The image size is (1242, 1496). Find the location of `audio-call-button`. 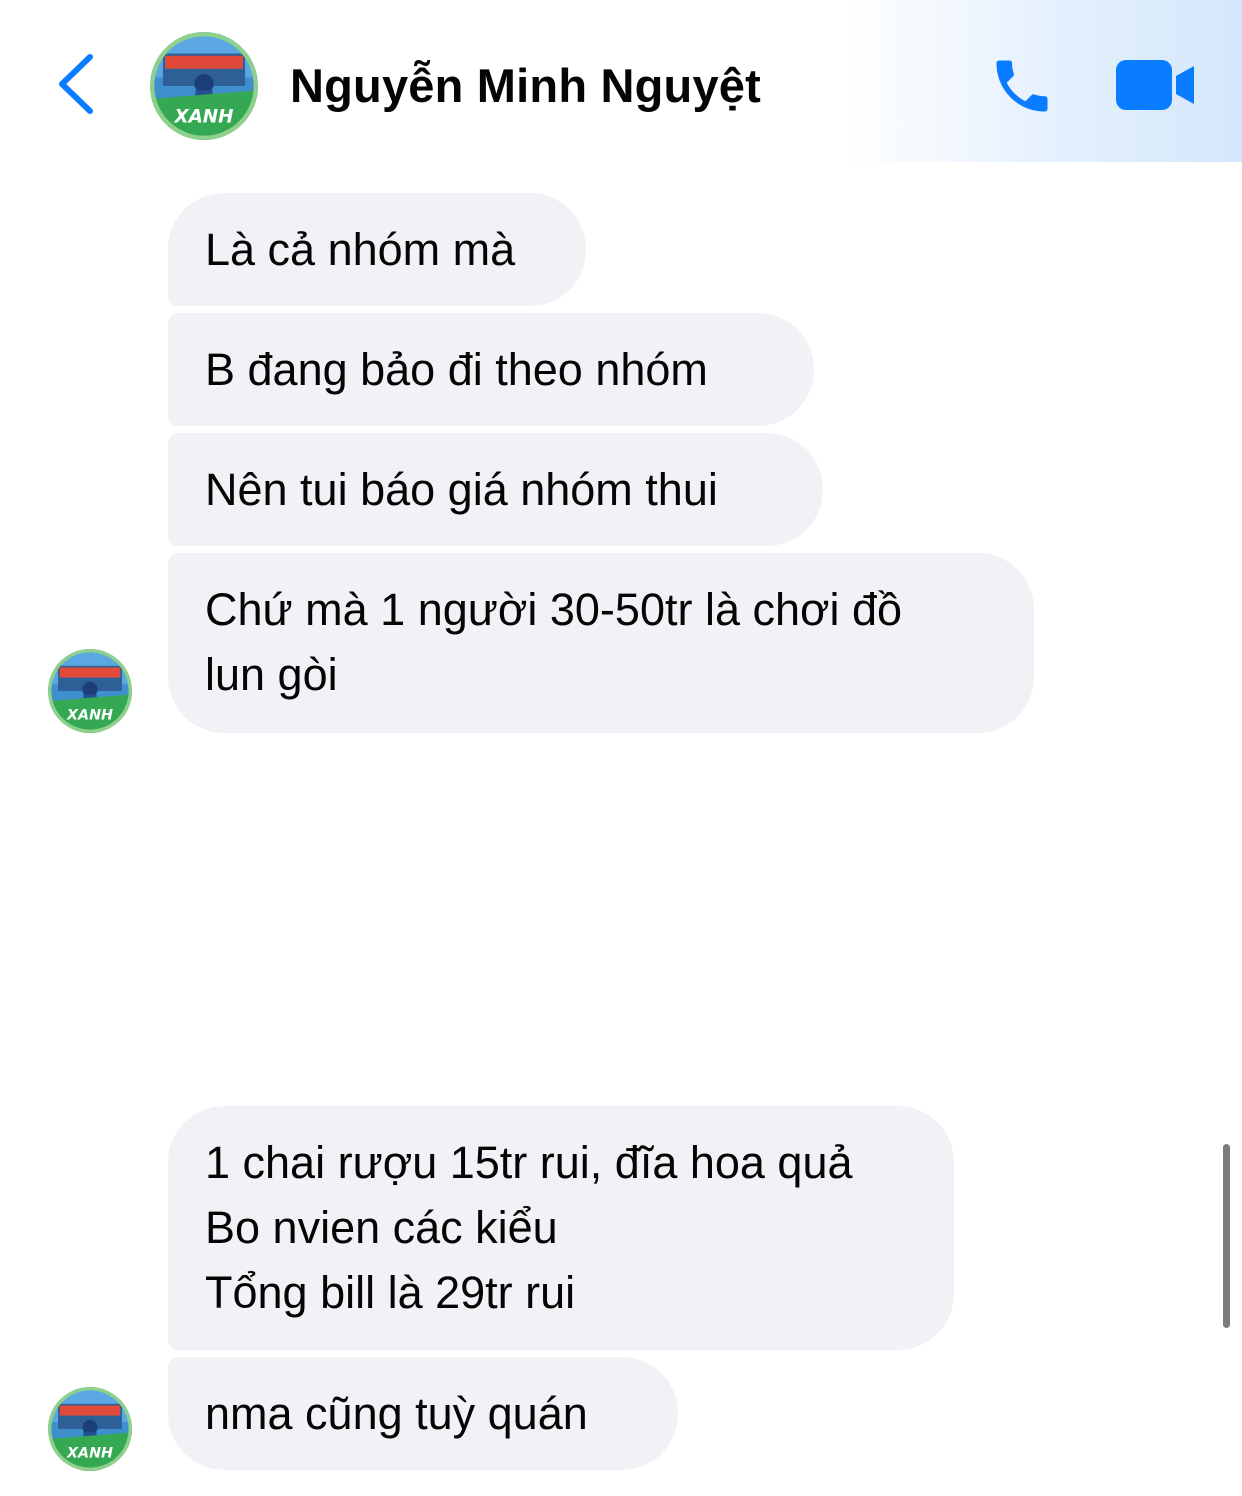

audio-call-button is located at coordinates (1022, 86).